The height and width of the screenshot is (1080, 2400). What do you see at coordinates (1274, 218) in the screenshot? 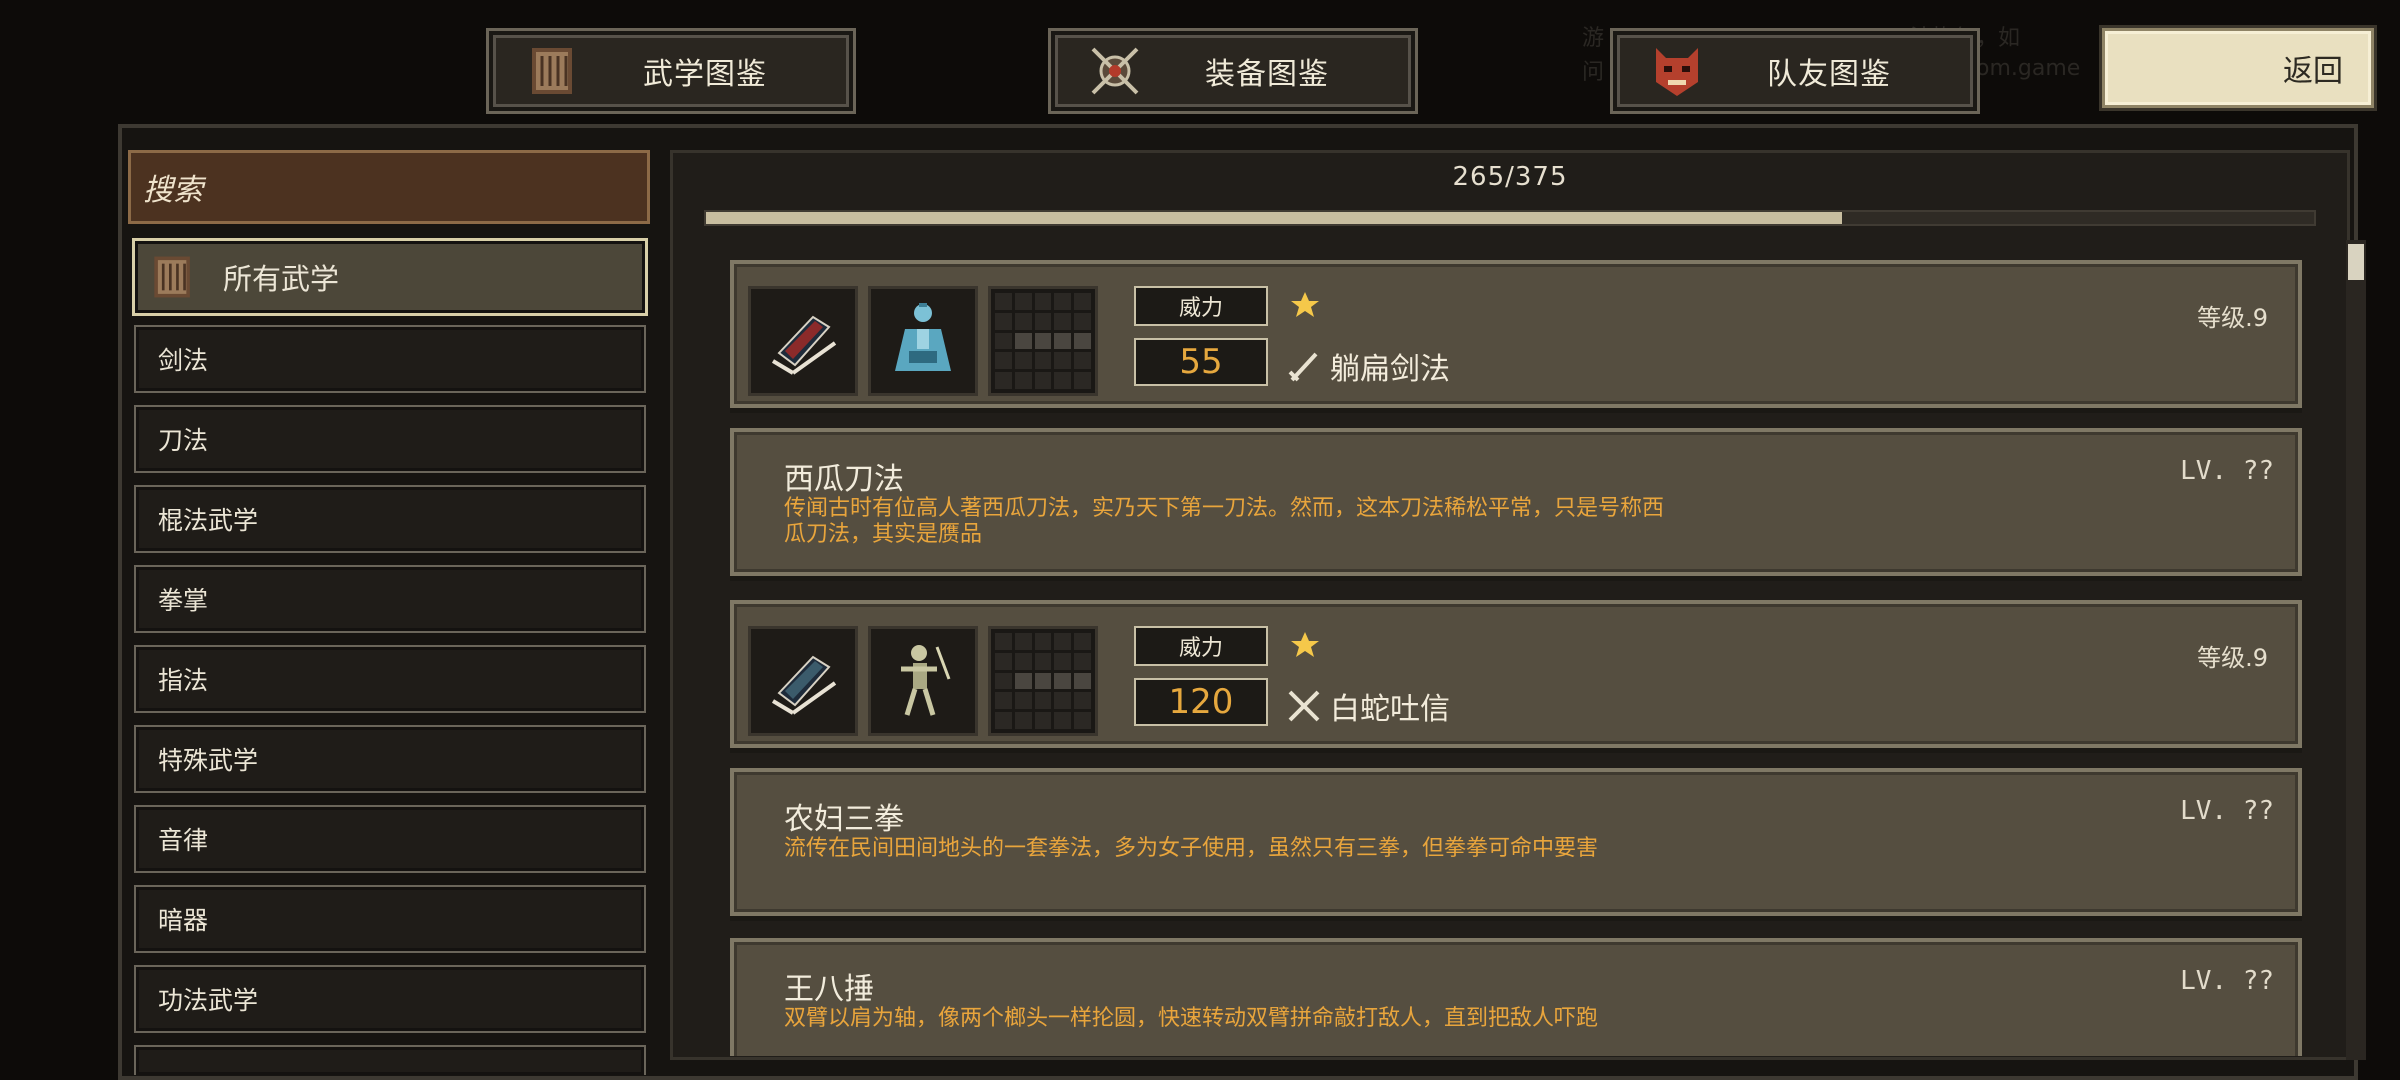
I see `progress-fill` at bounding box center [1274, 218].